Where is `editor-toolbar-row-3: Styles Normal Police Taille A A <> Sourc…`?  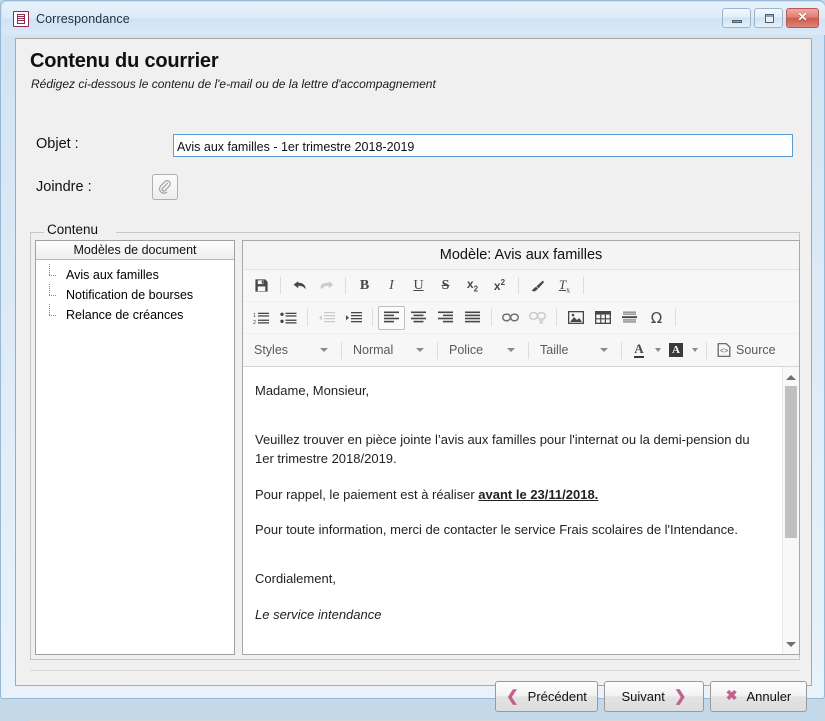
editor-toolbar-row-3: Styles Normal Police Taille A A <> Sourc… is located at coordinates (521, 350).